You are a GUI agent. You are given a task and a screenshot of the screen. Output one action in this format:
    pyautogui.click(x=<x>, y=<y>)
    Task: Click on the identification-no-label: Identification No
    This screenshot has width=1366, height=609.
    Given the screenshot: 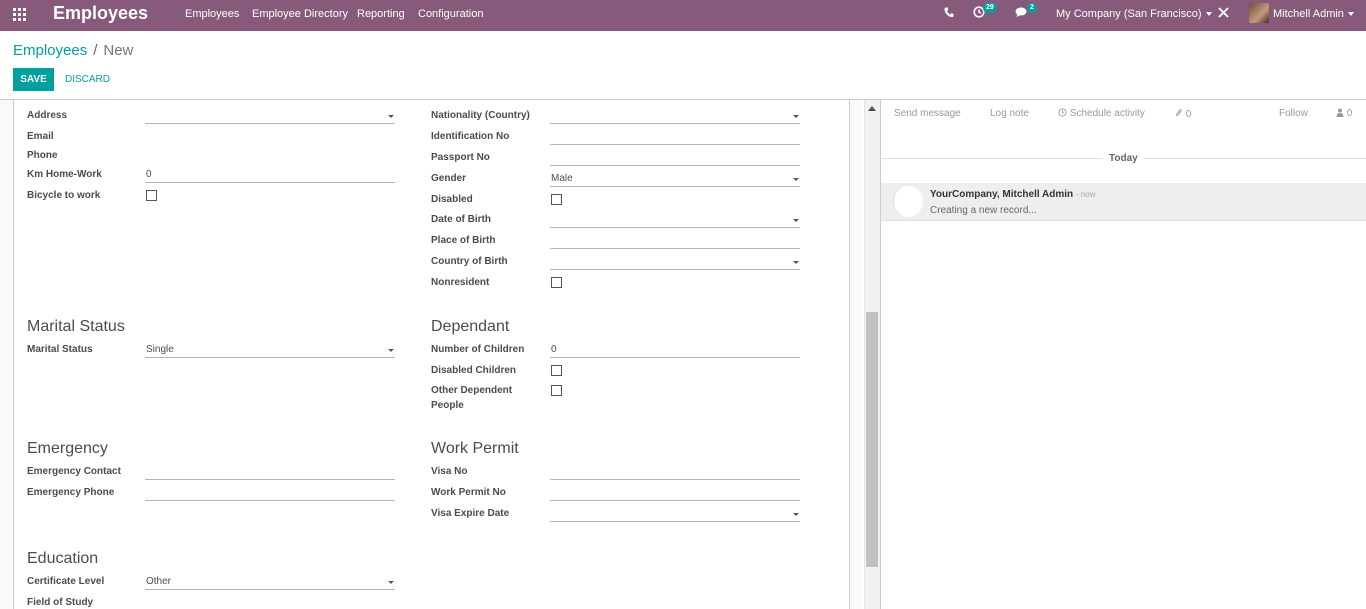 What is the action you would take?
    pyautogui.click(x=470, y=136)
    